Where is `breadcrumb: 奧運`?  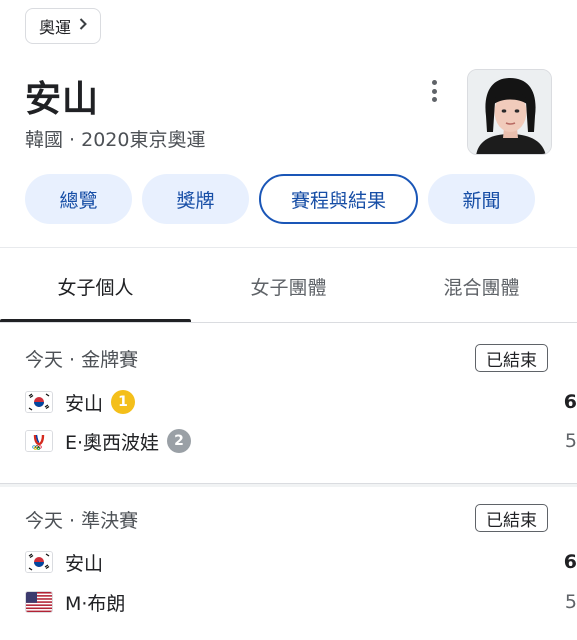
breadcrumb: 奧運 is located at coordinates (63, 26).